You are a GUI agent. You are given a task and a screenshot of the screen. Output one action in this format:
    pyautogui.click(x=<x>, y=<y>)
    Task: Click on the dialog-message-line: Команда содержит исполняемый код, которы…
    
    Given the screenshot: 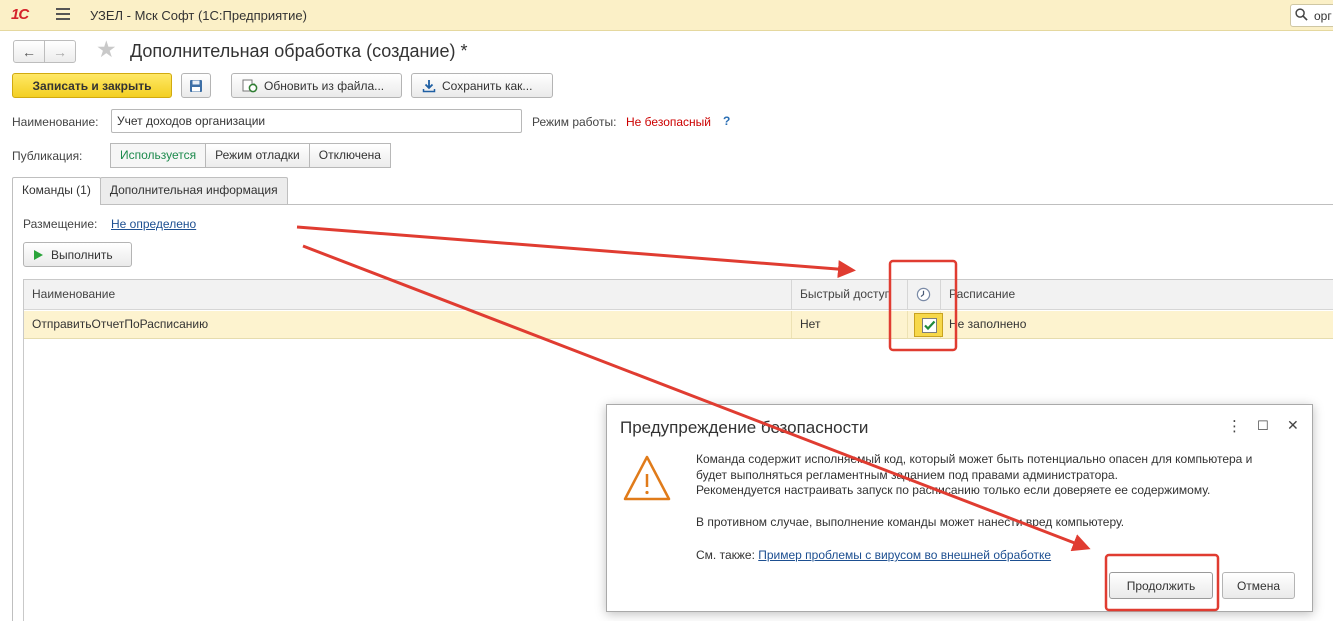 What is the action you would take?
    pyautogui.click(x=974, y=459)
    